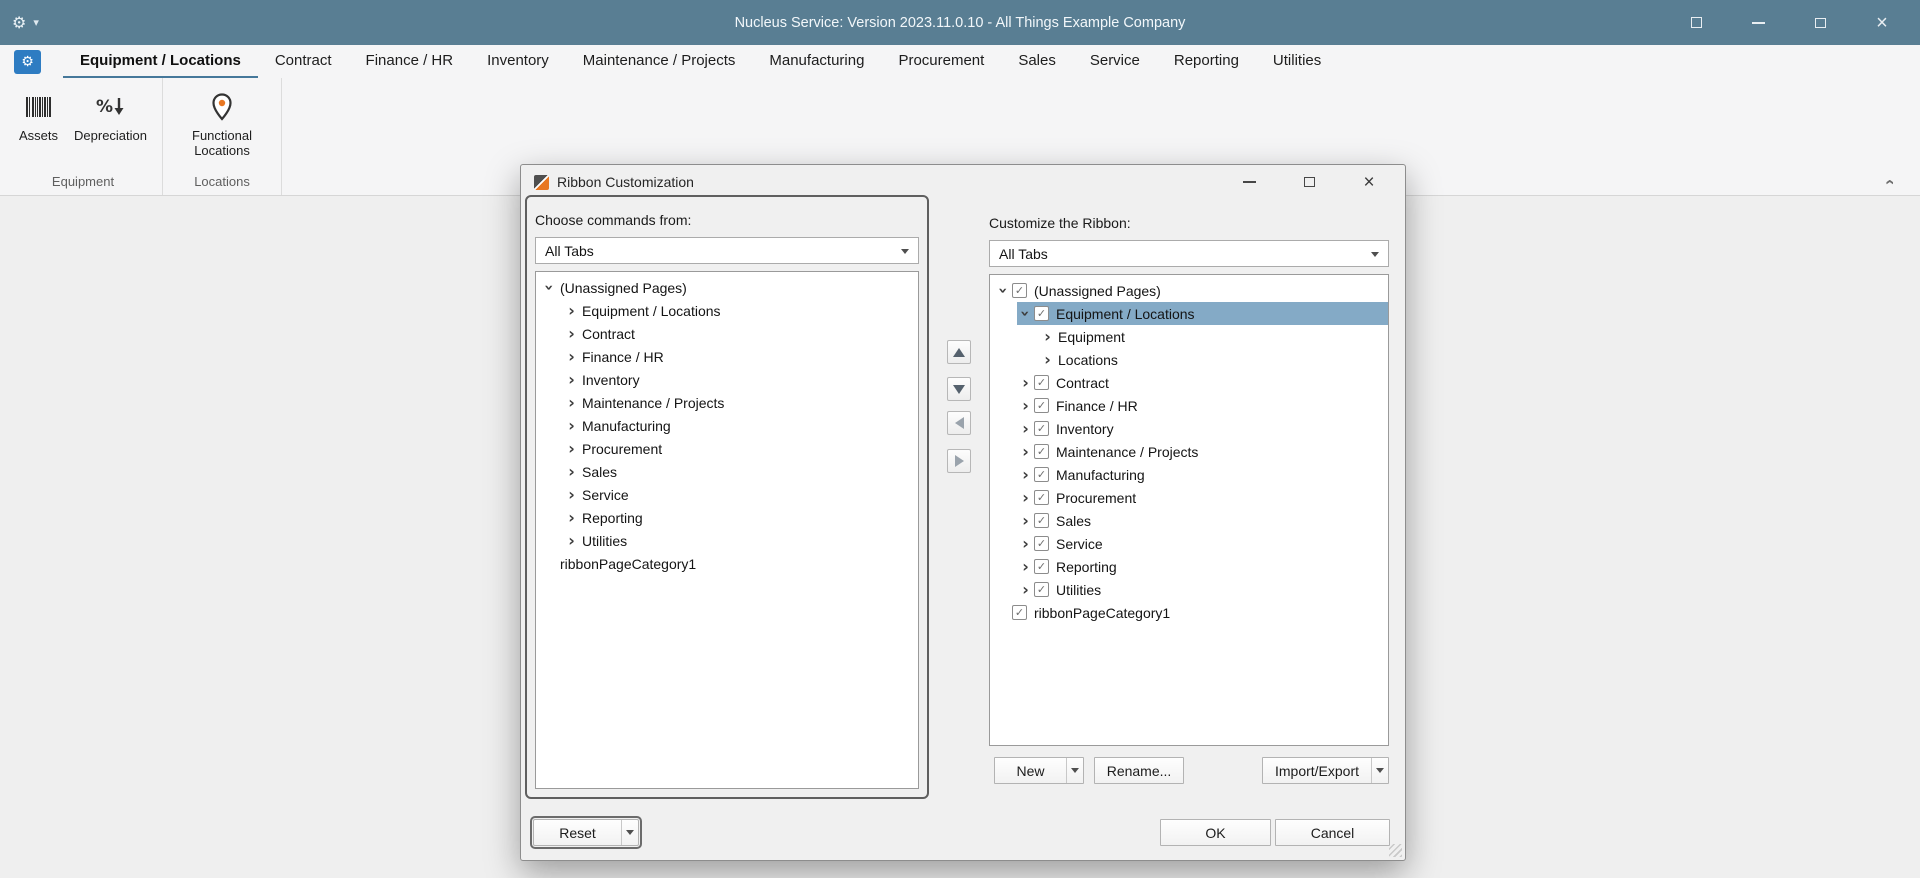 The height and width of the screenshot is (878, 1920). Describe the element at coordinates (740, 379) in the screenshot. I see `tree-row-inventory: › Inventory` at that location.